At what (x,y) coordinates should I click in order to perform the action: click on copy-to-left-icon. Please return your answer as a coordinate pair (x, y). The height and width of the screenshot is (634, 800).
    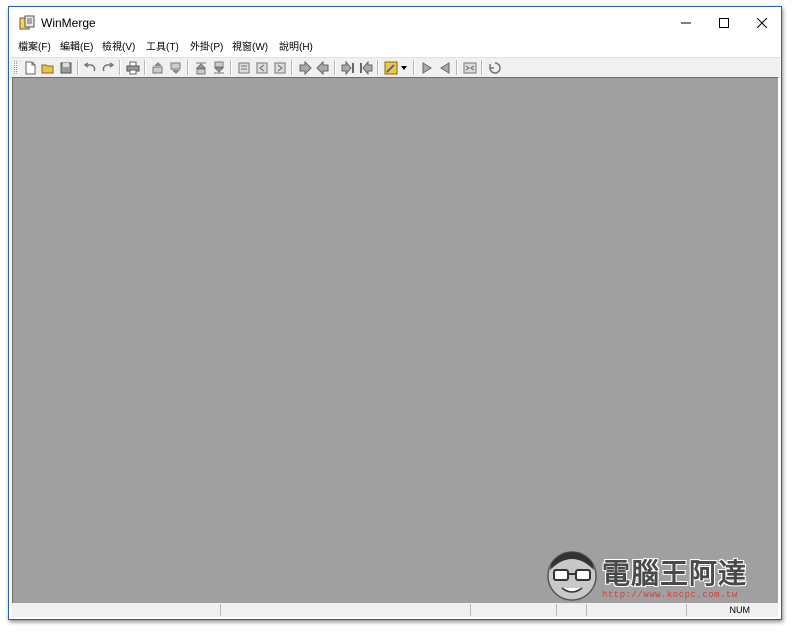
    Looking at the image, I should click on (322, 67).